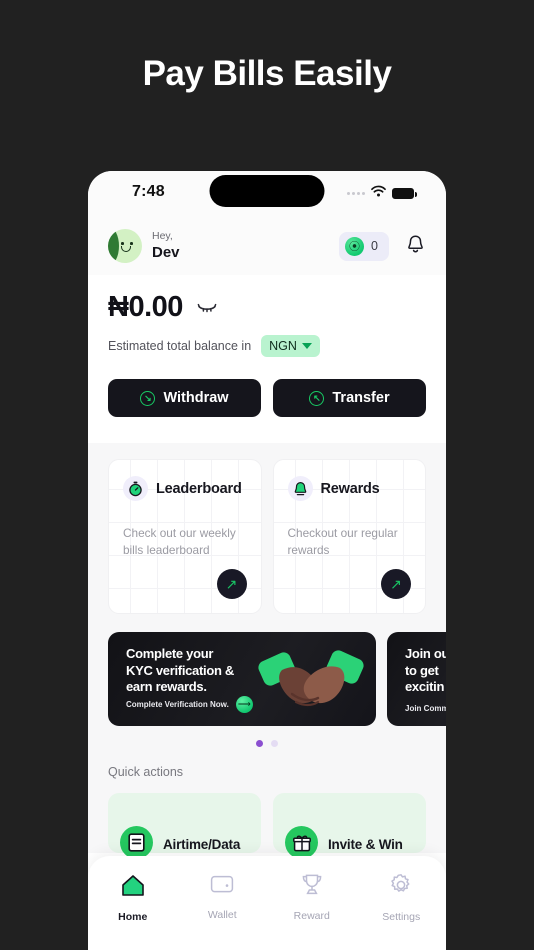 The image size is (534, 950). I want to click on community-banner: Join ou to get excitin Join Commun, so click(416, 679).